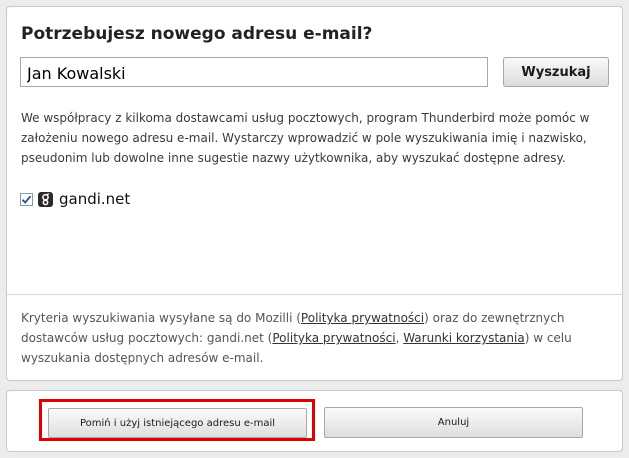  What do you see at coordinates (177, 423) in the screenshot?
I see `skip-use-existing-email-button: Pomiń i użyj istniejącego adresu e-mail` at bounding box center [177, 423].